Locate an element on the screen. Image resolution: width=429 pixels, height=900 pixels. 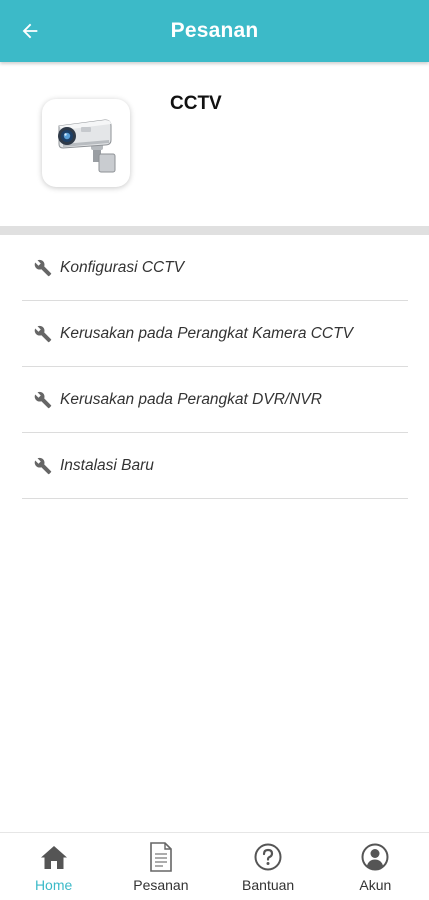
nav-label: Home is located at coordinates (53, 885).